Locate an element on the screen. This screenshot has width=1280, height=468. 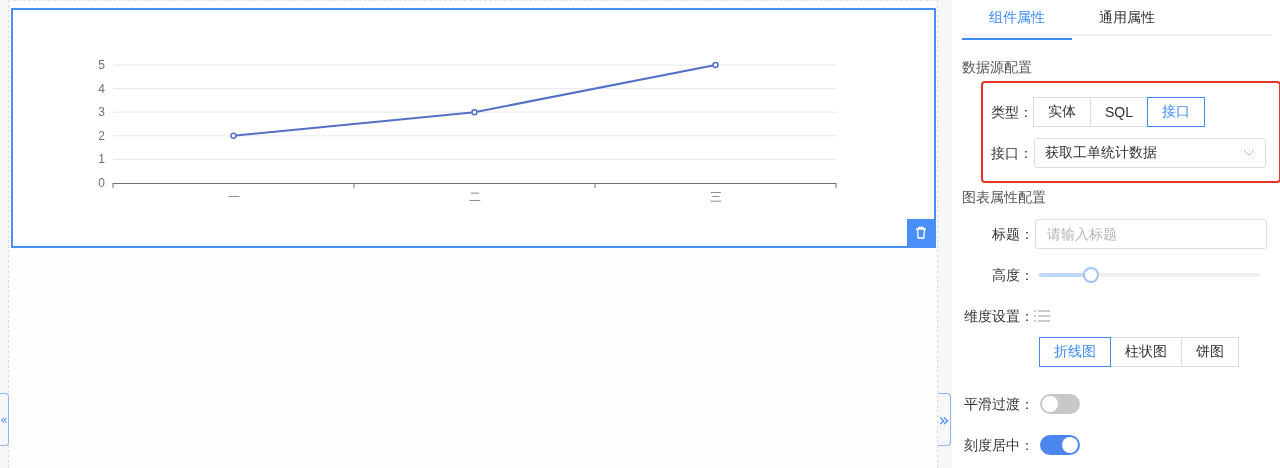
axis-tick-label: 0 is located at coordinates (101, 183).